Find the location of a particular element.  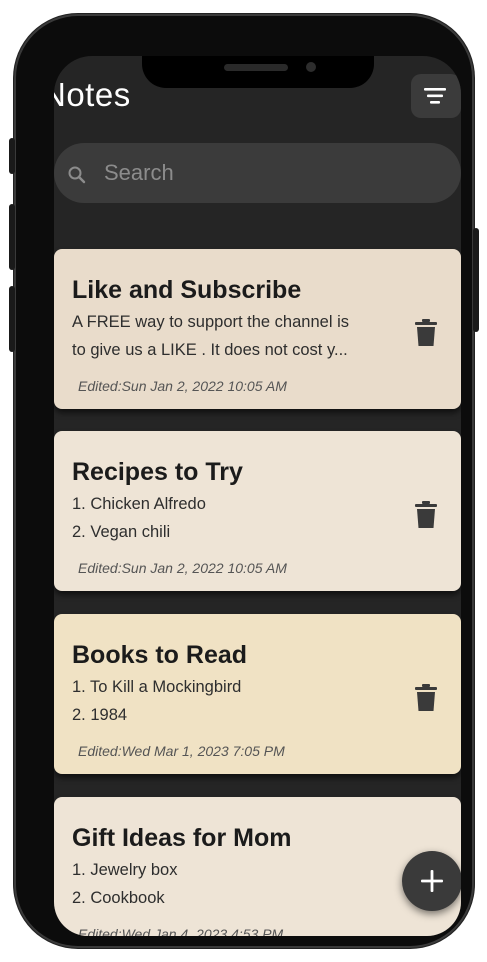

front-camera is located at coordinates (311, 67).